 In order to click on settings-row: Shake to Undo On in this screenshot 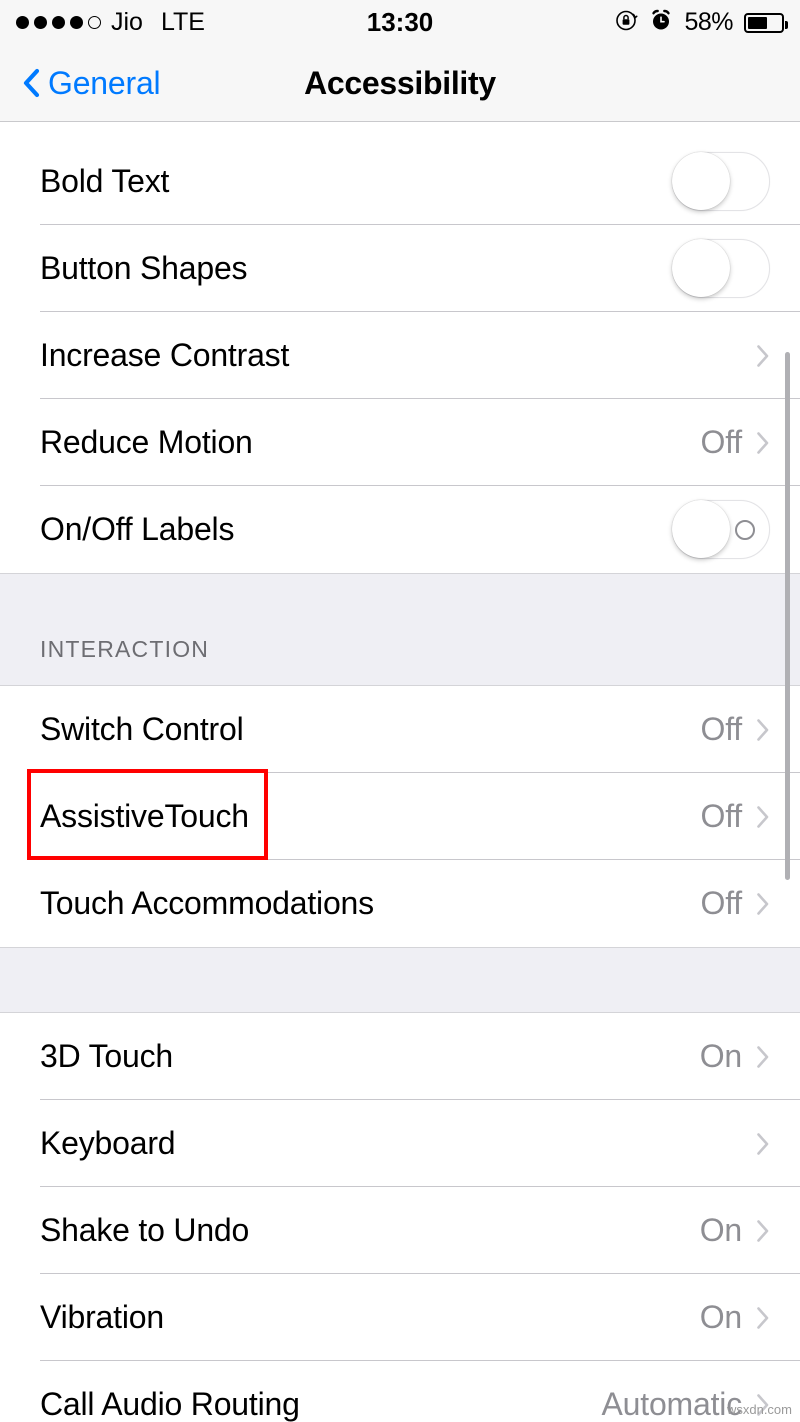, I will do `click(400, 1230)`.